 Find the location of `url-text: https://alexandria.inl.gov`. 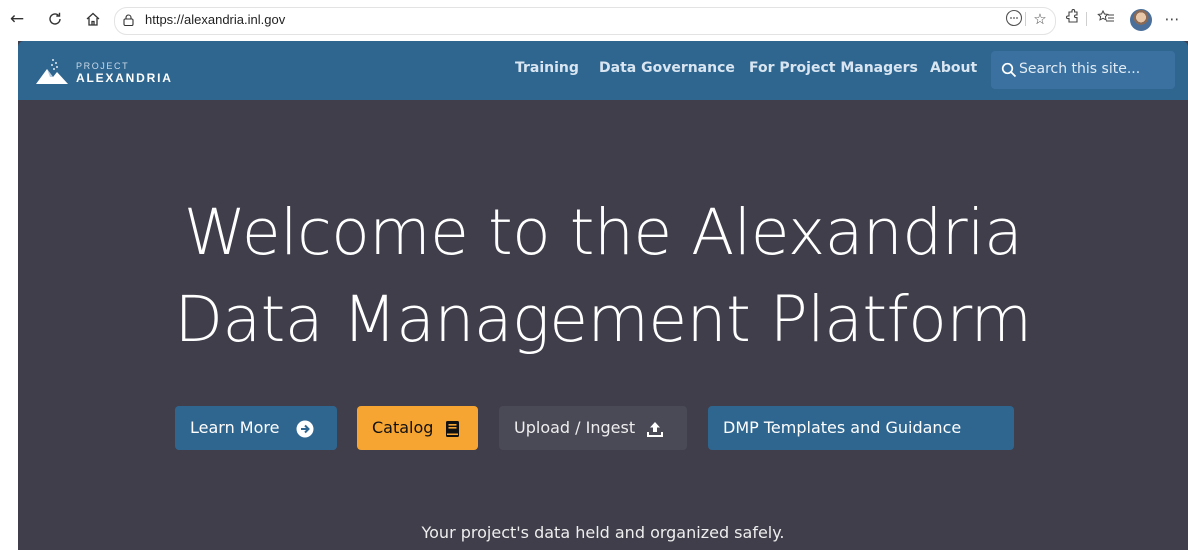

url-text: https://alexandria.inl.gov is located at coordinates (215, 19).